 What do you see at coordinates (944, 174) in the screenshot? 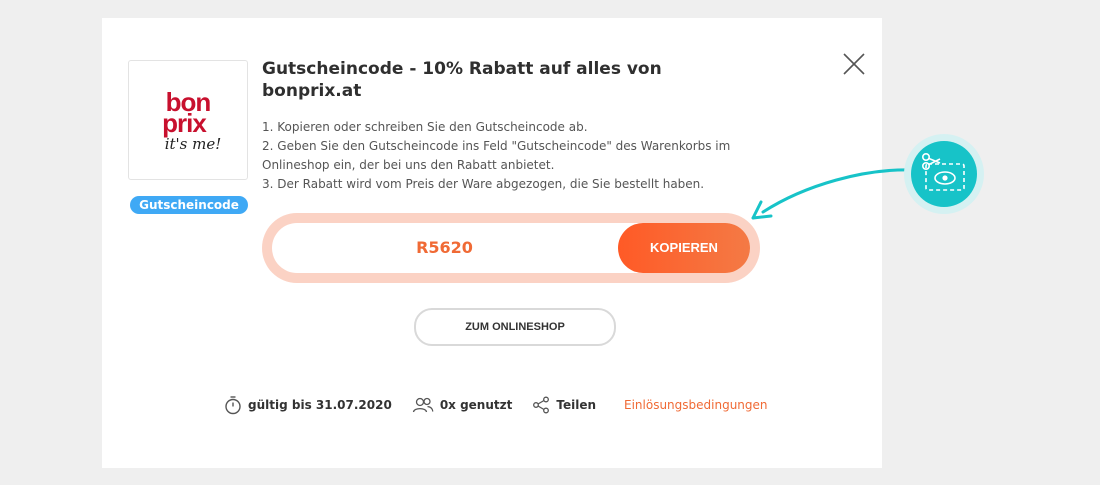
I see `coupon-reveal-icon` at bounding box center [944, 174].